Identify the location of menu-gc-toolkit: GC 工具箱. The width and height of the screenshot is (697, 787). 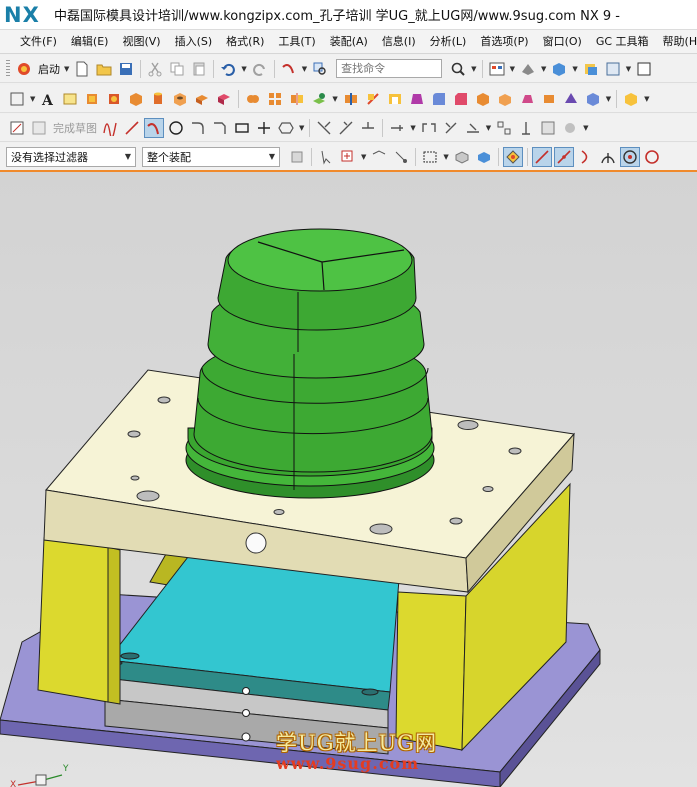
(622, 42).